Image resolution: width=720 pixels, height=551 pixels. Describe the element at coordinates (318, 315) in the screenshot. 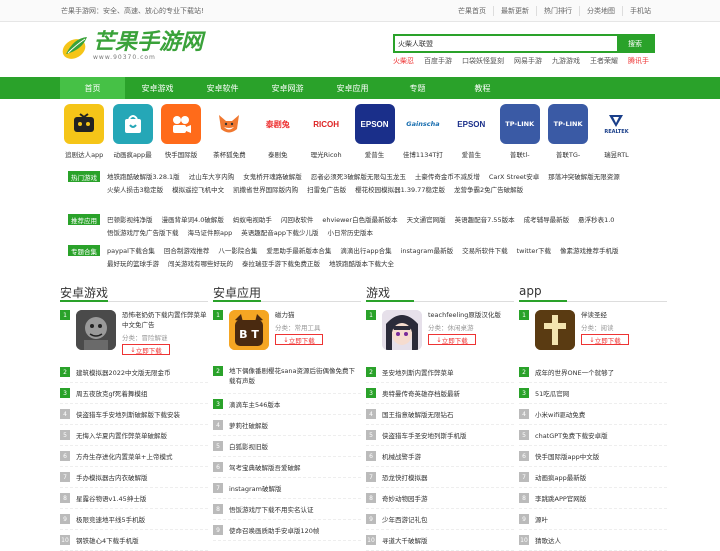

I see `featured-name: 磁力猫` at that location.